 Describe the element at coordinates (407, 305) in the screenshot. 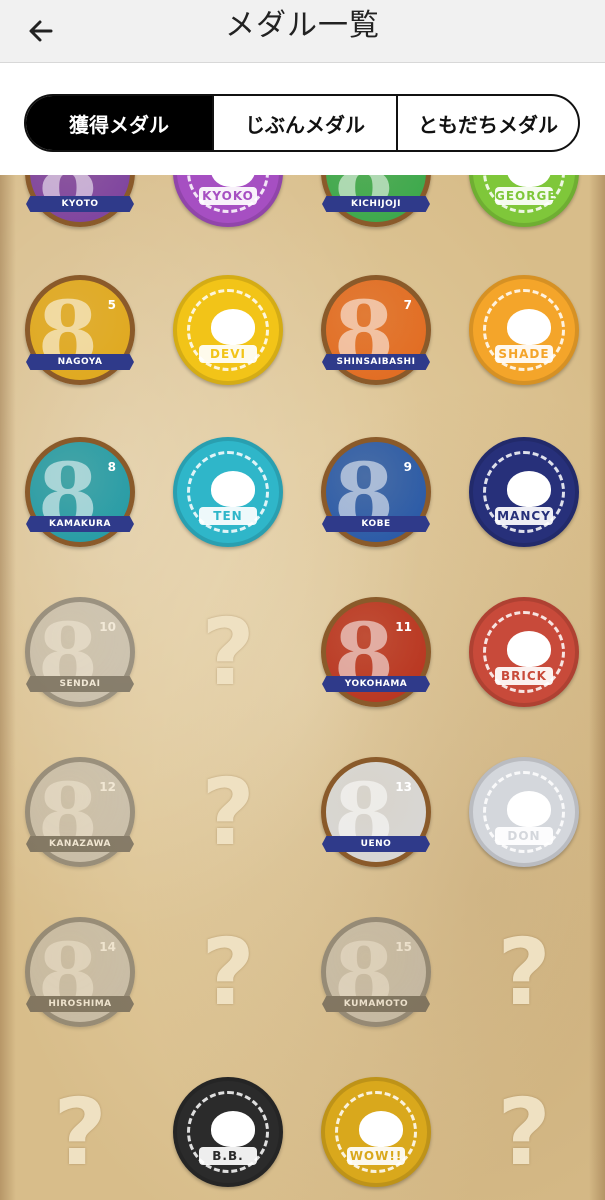

I see `medal-number: 7` at that location.